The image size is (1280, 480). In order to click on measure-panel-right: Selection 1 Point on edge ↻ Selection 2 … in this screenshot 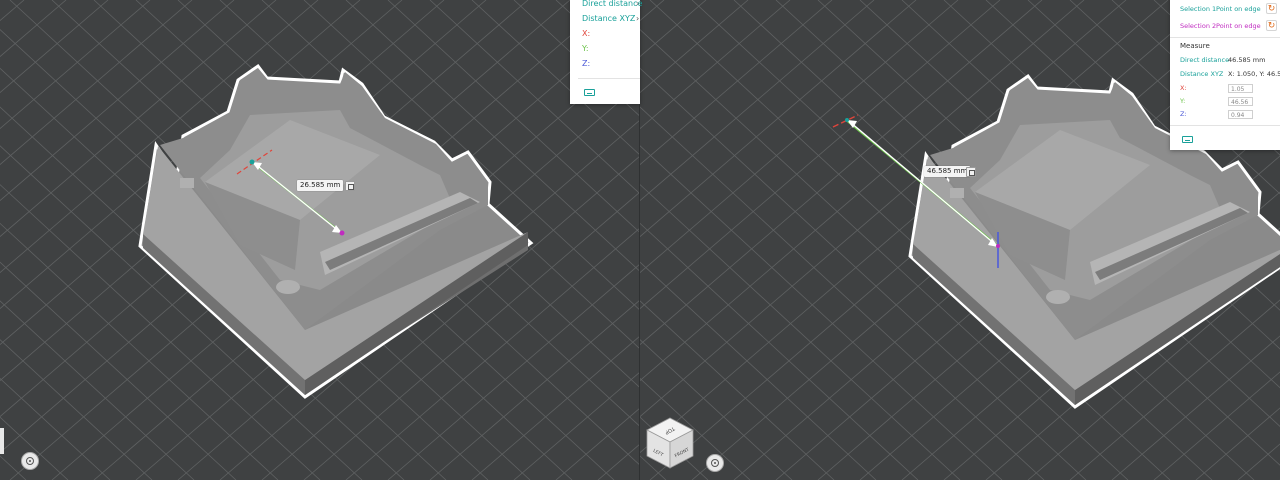, I will do `click(1225, 75)`.